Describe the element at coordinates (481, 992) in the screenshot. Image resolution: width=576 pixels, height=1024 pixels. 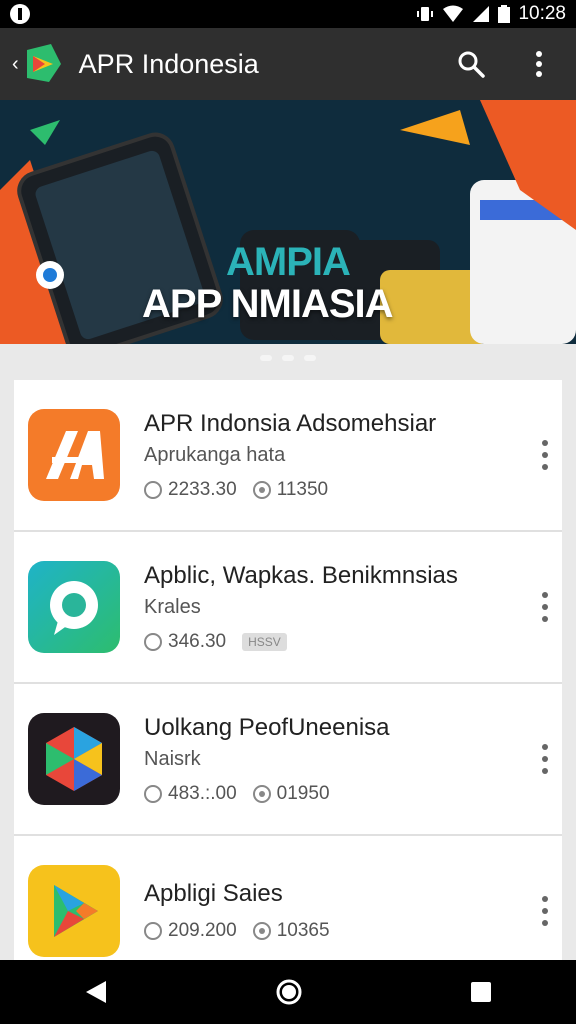
I see `recents-nav-icon` at that location.